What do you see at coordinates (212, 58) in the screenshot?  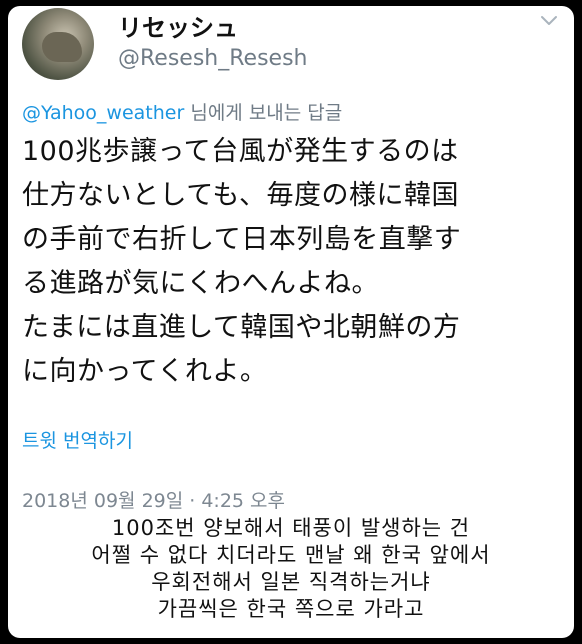 I see `user-handle: @Resesh_Resesh` at bounding box center [212, 58].